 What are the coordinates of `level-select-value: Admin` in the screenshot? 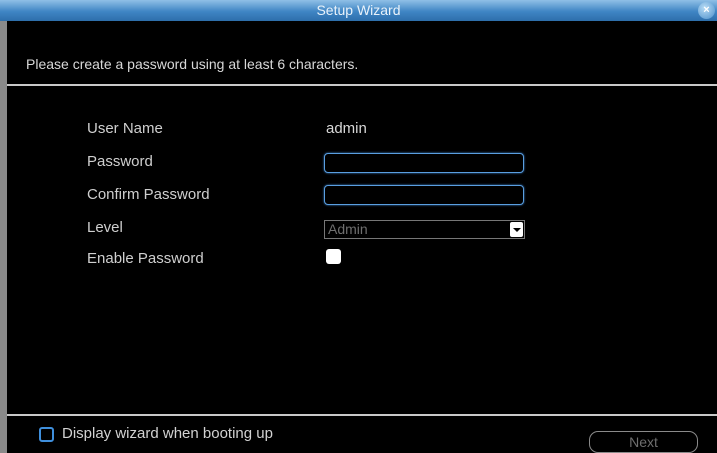 It's located at (348, 229).